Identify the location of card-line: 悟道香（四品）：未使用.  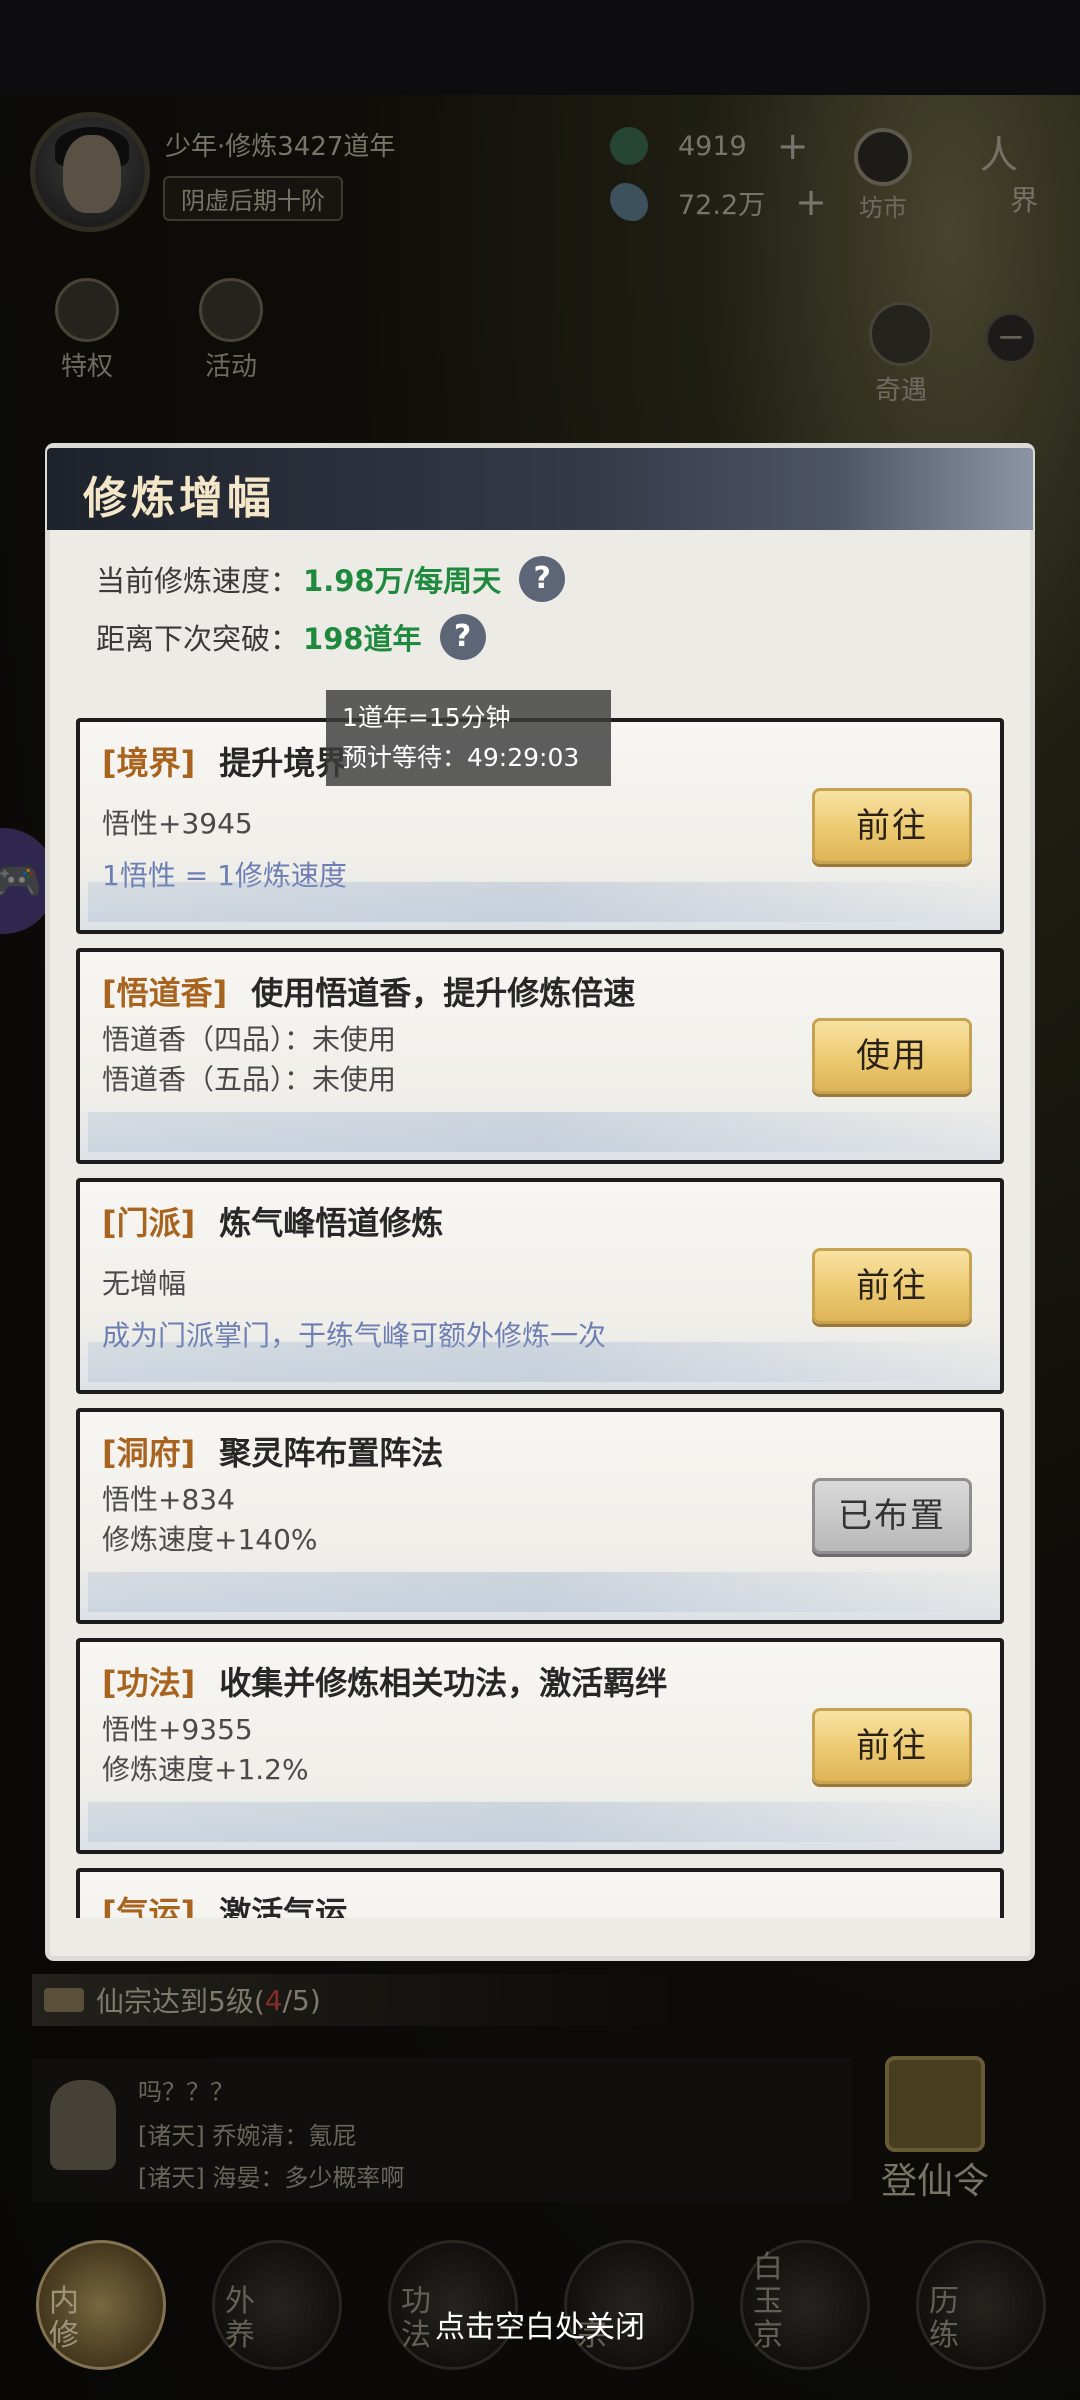
(249, 1039).